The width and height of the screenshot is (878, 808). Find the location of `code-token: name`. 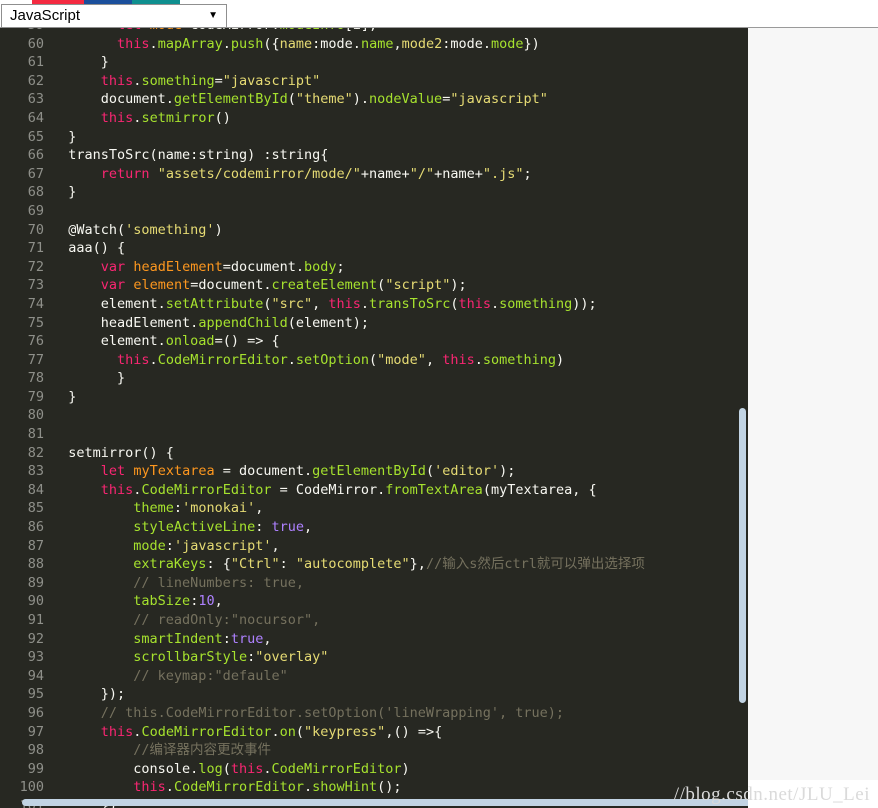

code-token: name is located at coordinates (377, 43).